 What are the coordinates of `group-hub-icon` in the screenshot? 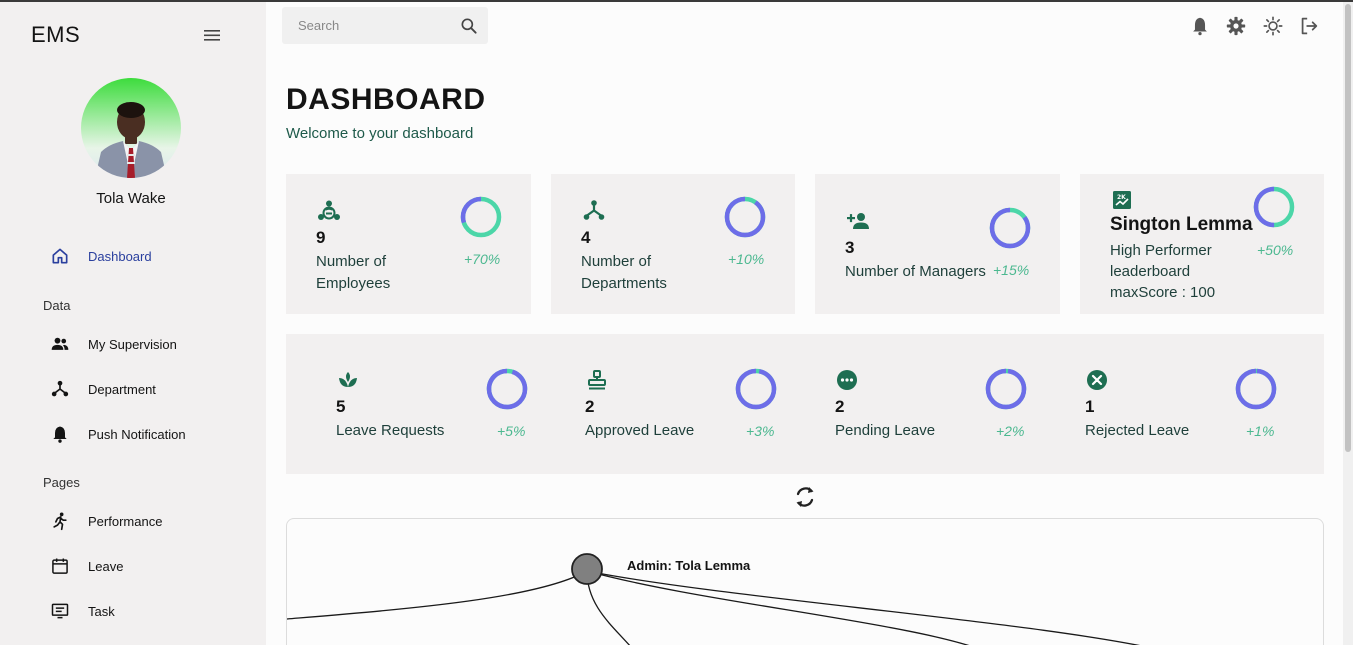 It's located at (329, 211).